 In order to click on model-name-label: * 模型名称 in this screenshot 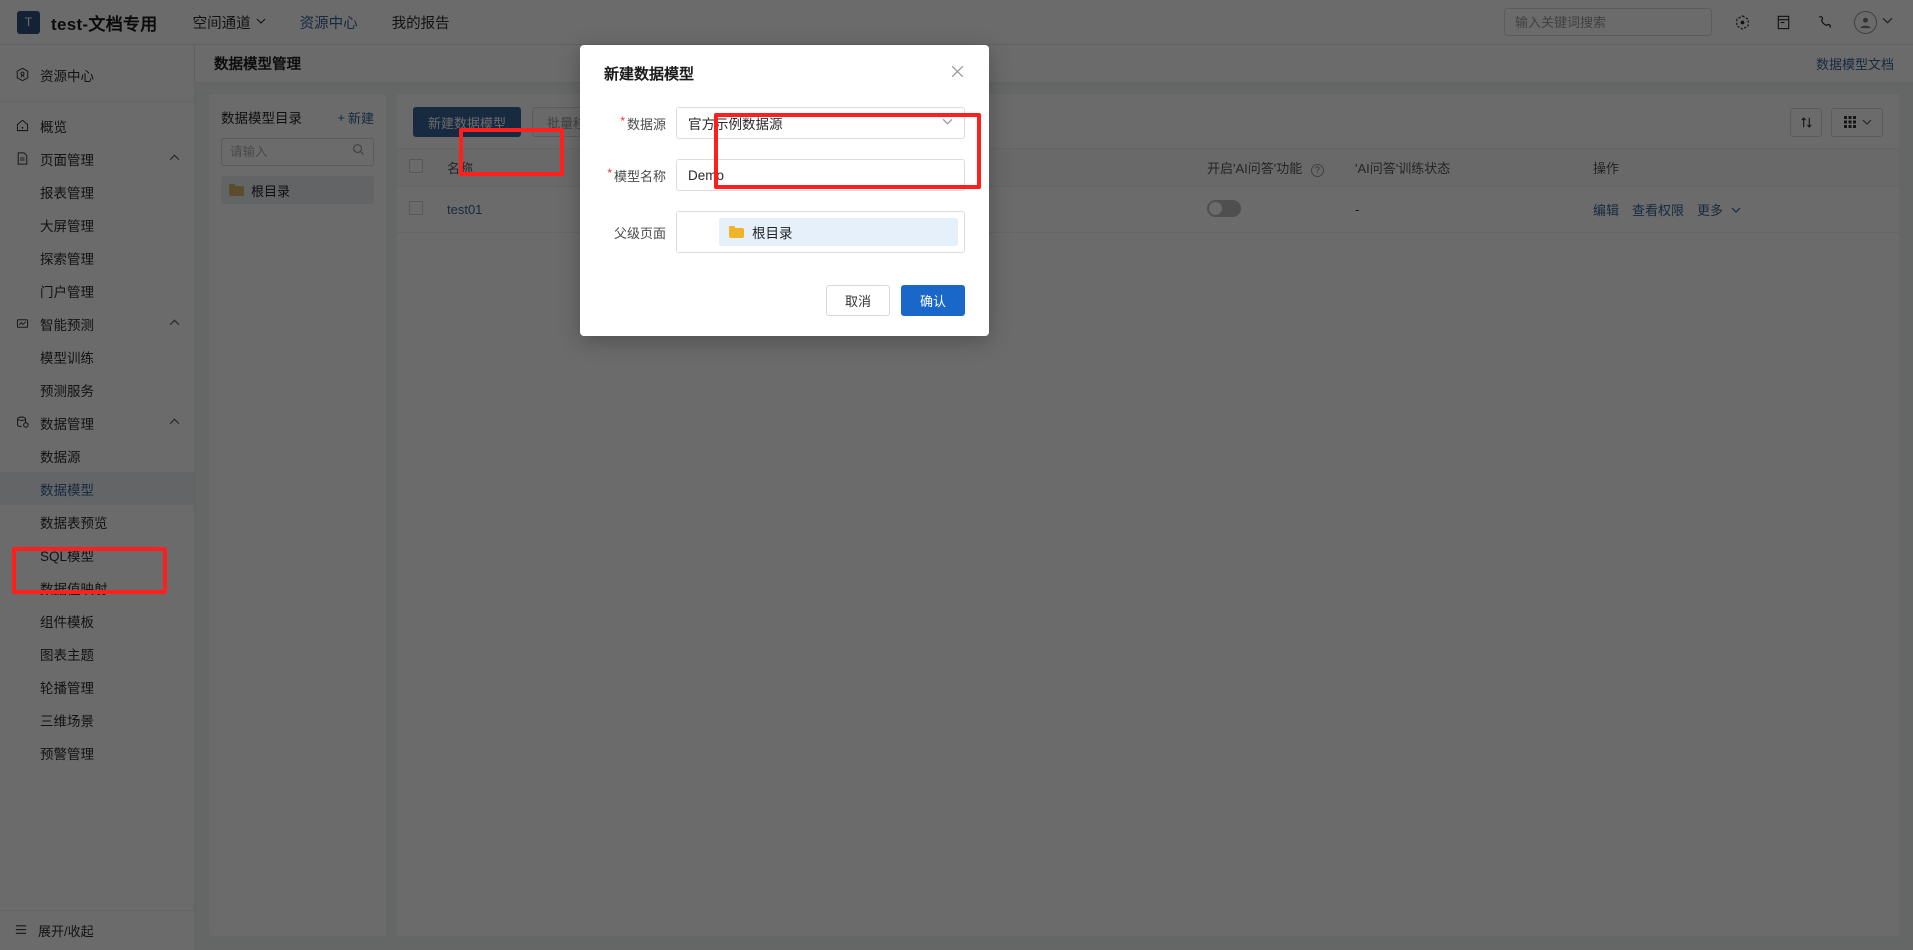, I will do `click(640, 175)`.